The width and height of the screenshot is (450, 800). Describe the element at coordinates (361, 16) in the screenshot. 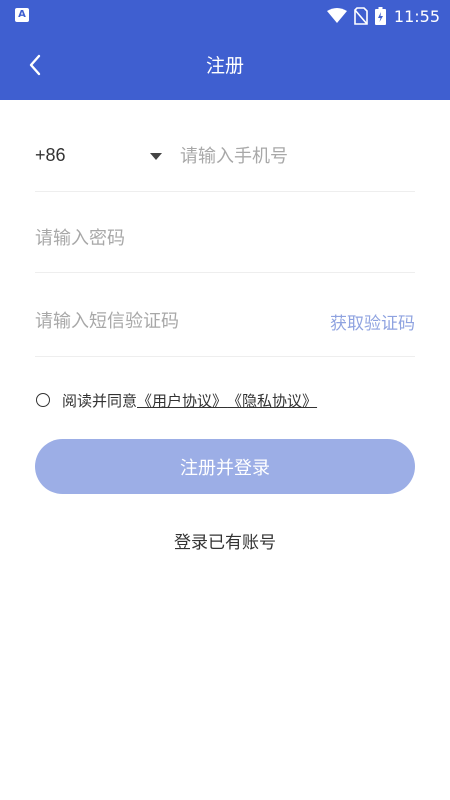

I see `no-sim-icon` at that location.